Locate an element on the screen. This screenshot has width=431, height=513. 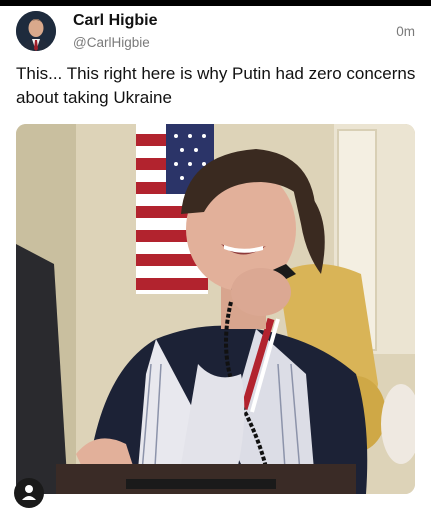
account-icon is located at coordinates (29, 493).